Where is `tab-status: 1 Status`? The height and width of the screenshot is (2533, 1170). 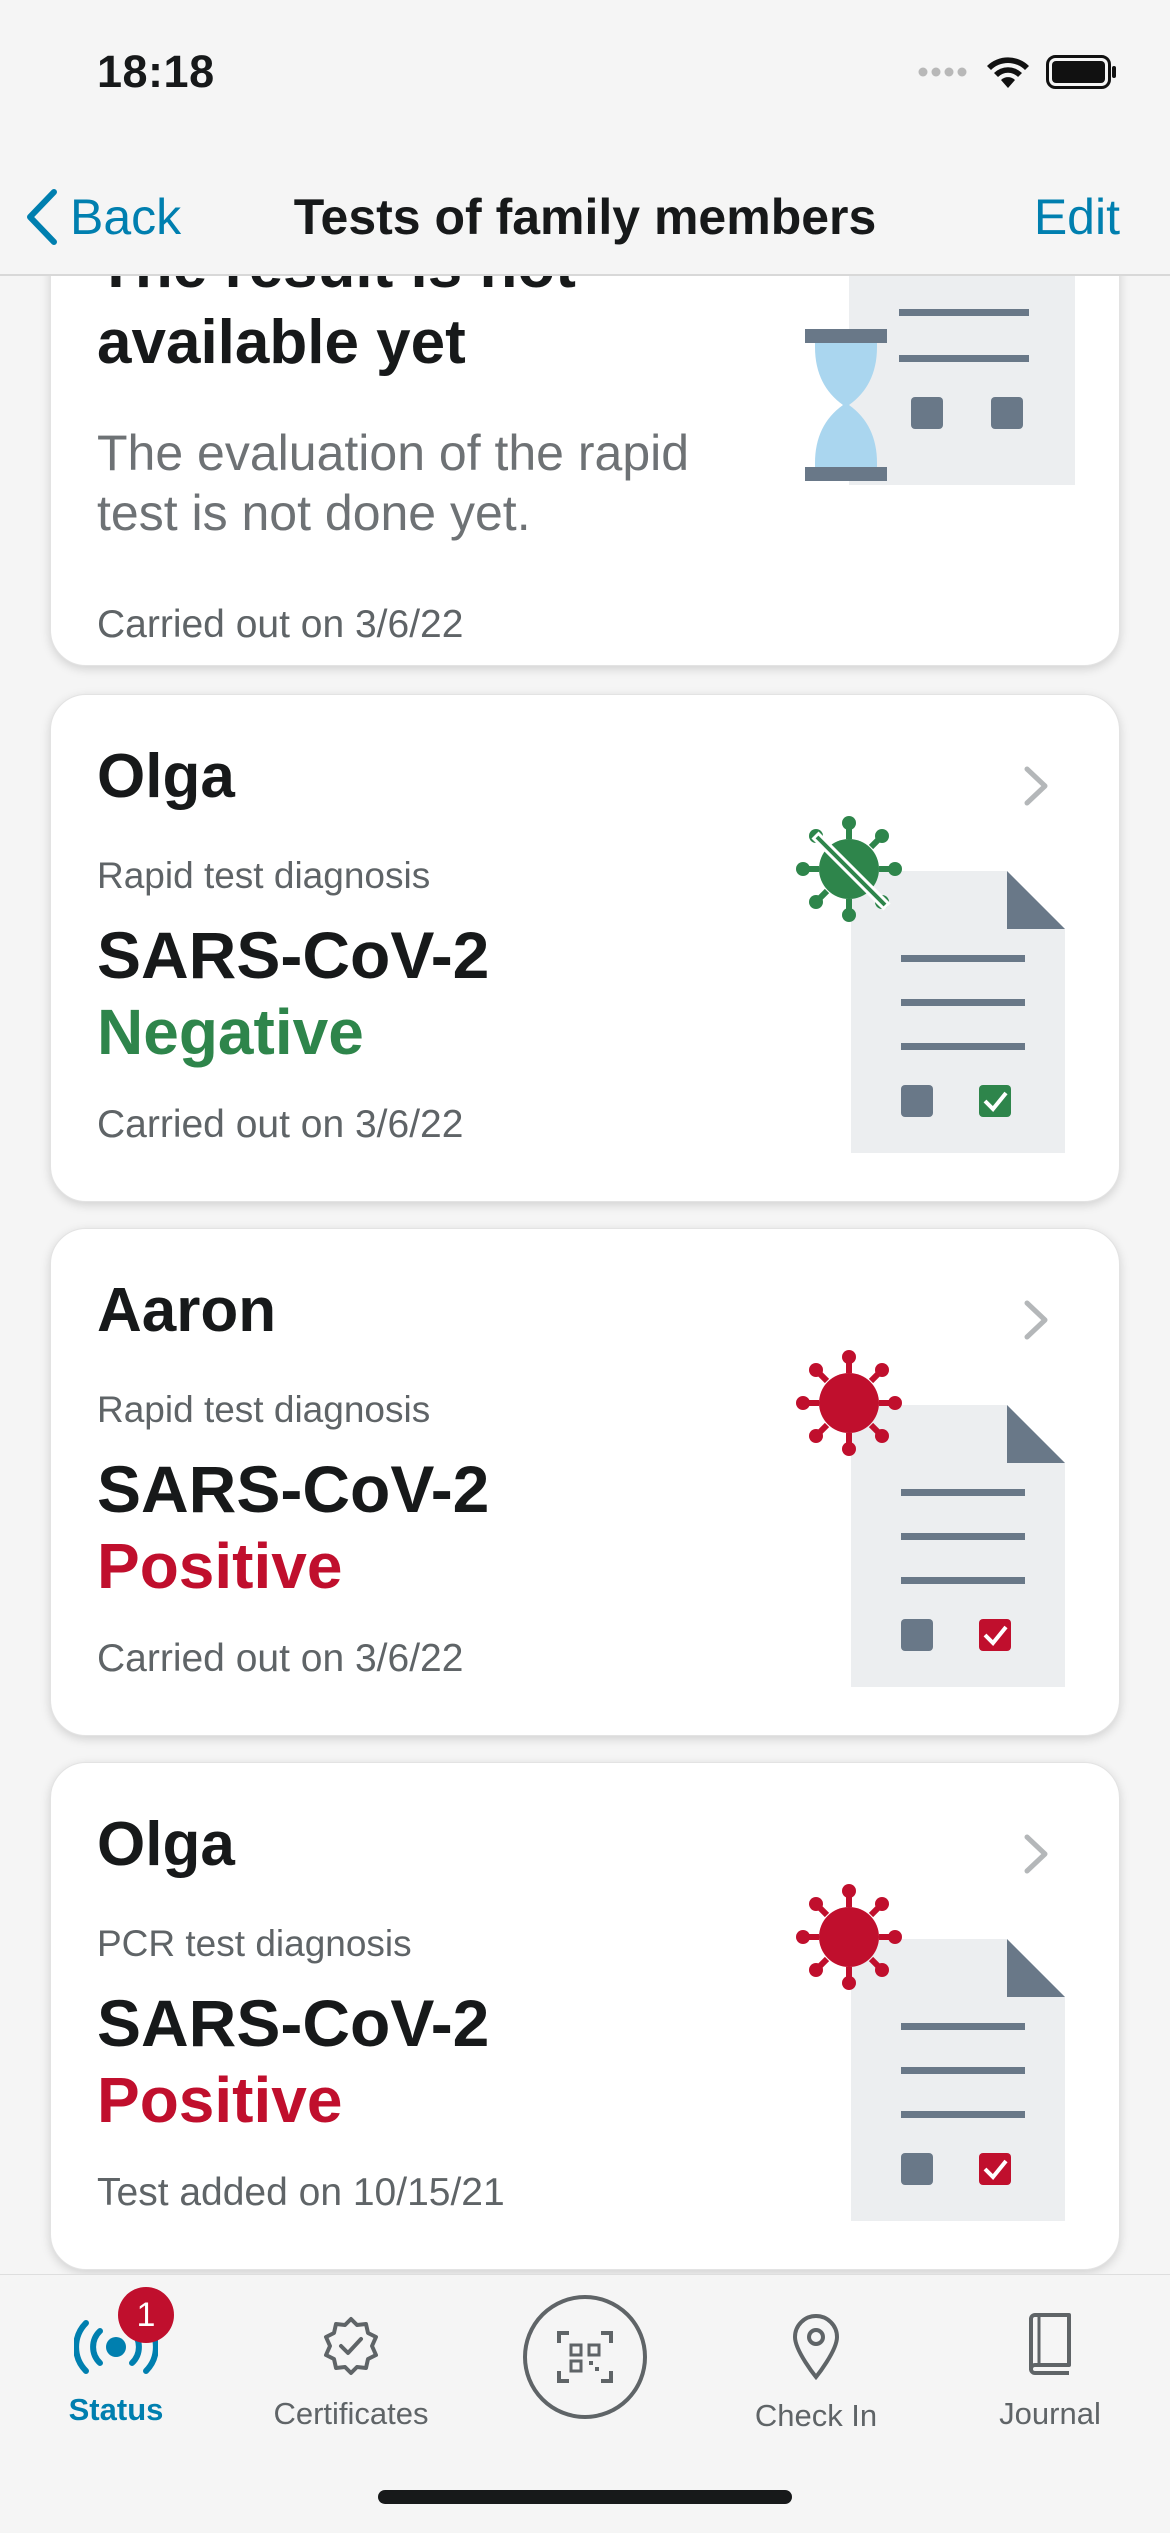
tab-status: 1 Status is located at coordinates (116, 2357).